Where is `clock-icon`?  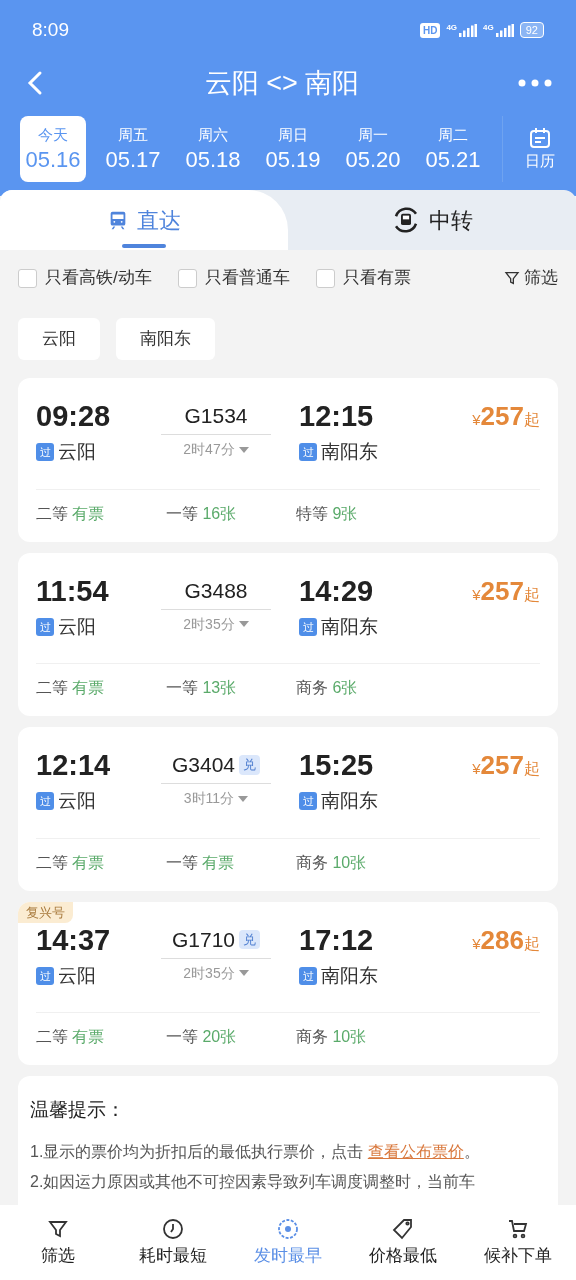
clock-icon is located at coordinates (288, 1228).